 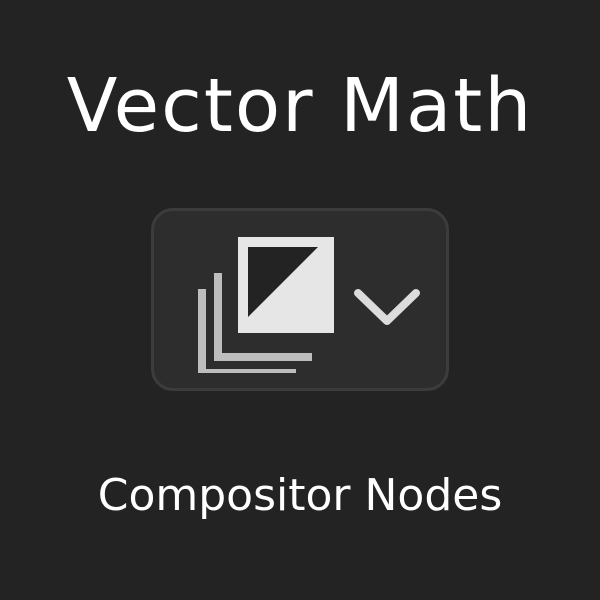 What do you see at coordinates (300, 106) in the screenshot?
I see `page-title: Vector Math` at bounding box center [300, 106].